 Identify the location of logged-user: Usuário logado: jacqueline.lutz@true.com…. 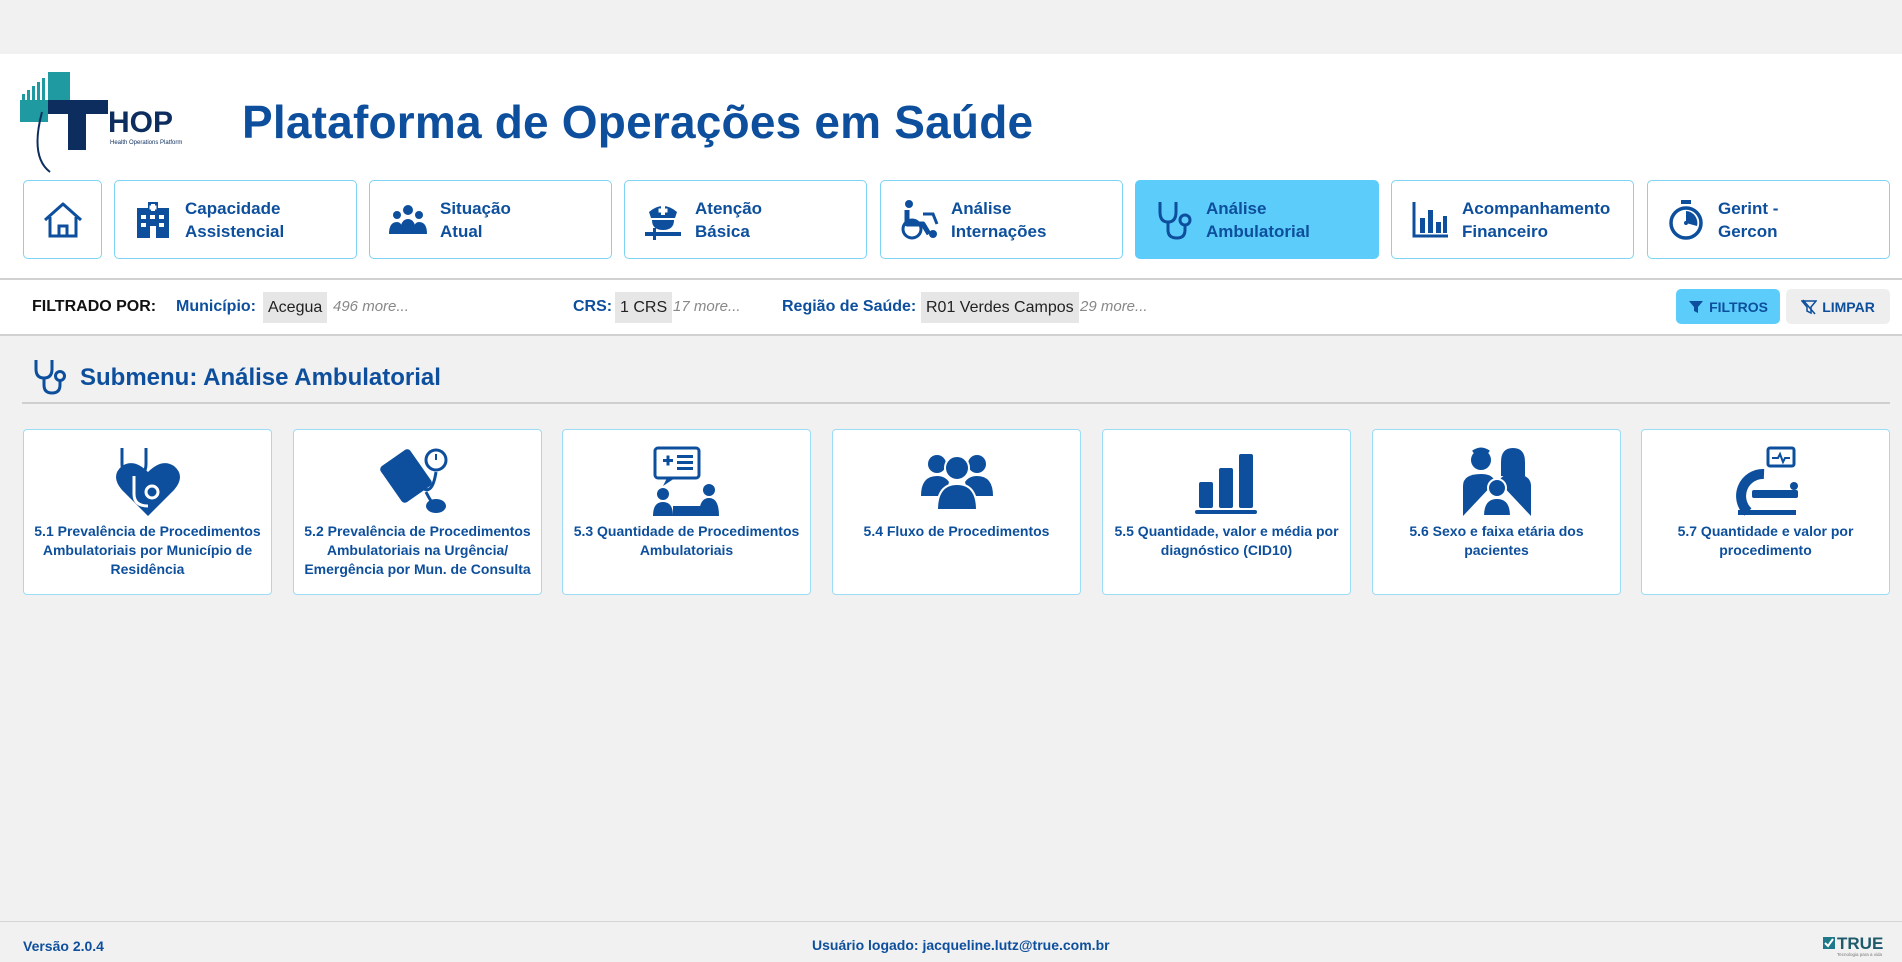
(961, 945).